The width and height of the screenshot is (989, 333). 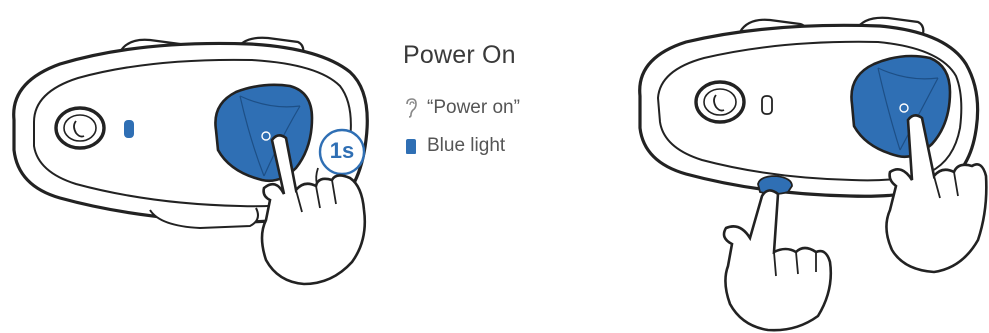 I want to click on indicator-row-light: Blue light, so click(x=503, y=146).